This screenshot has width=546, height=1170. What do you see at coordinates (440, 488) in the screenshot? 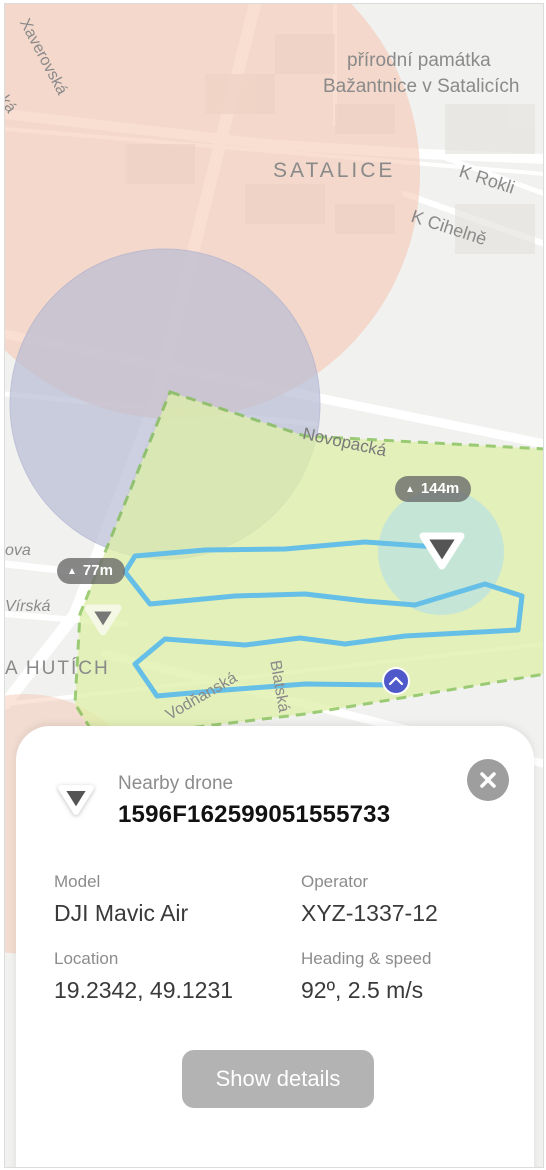
I see `altitude-value: 144m` at bounding box center [440, 488].